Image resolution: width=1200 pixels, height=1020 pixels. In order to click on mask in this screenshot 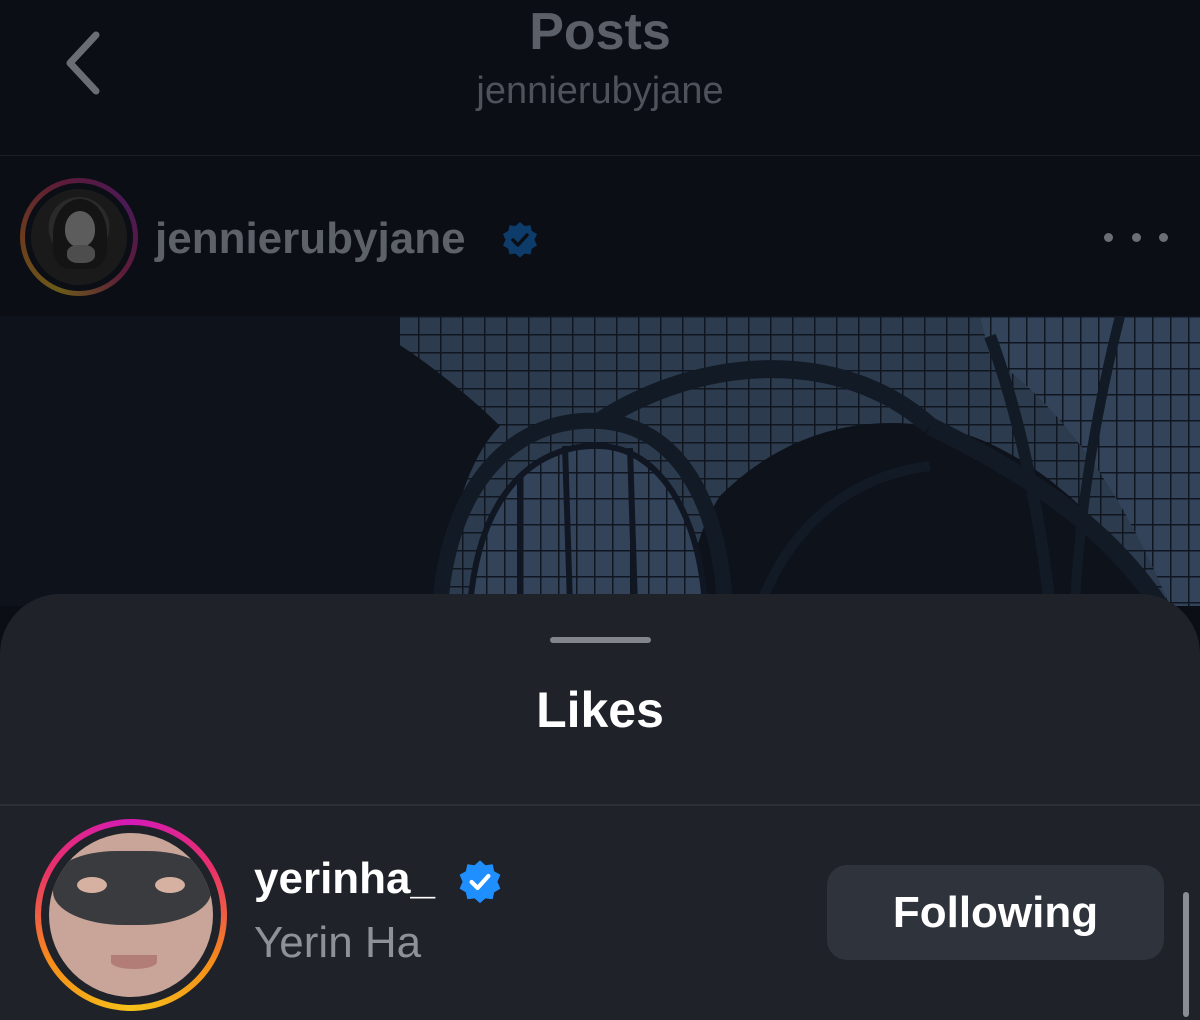, I will do `click(132, 888)`.